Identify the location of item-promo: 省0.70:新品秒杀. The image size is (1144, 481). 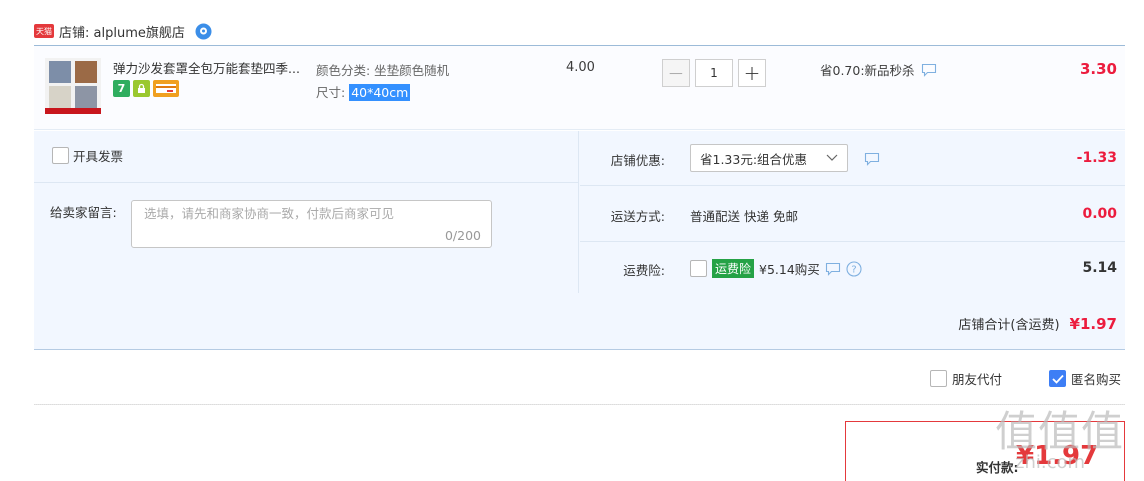
(878, 69).